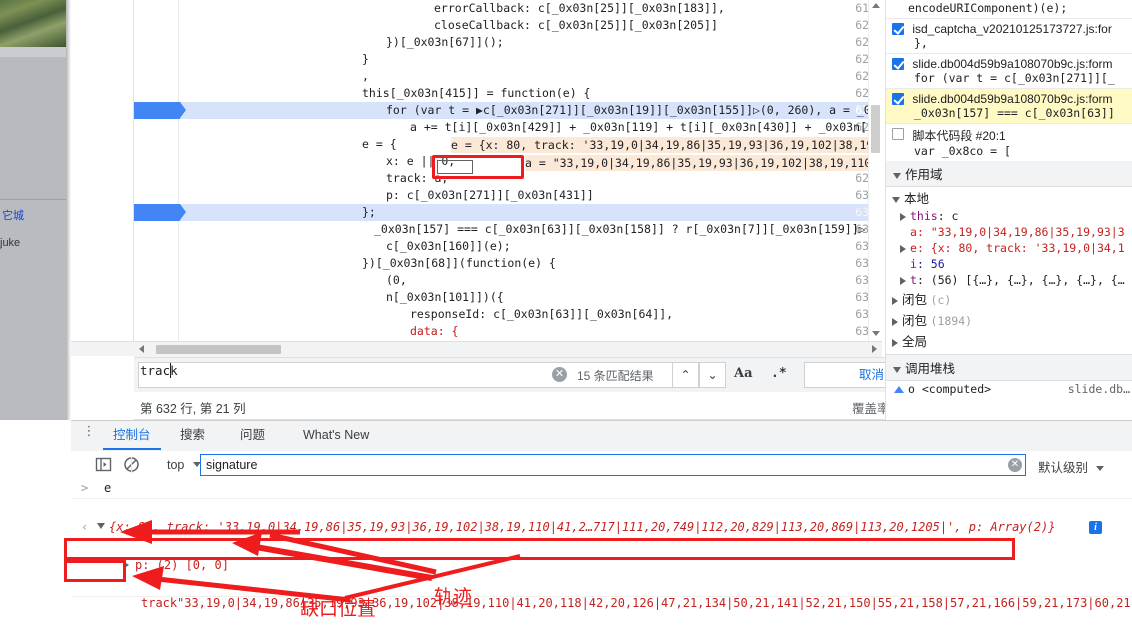  I want to click on breakpoint-code: var _0x8co = [, so click(962, 151).